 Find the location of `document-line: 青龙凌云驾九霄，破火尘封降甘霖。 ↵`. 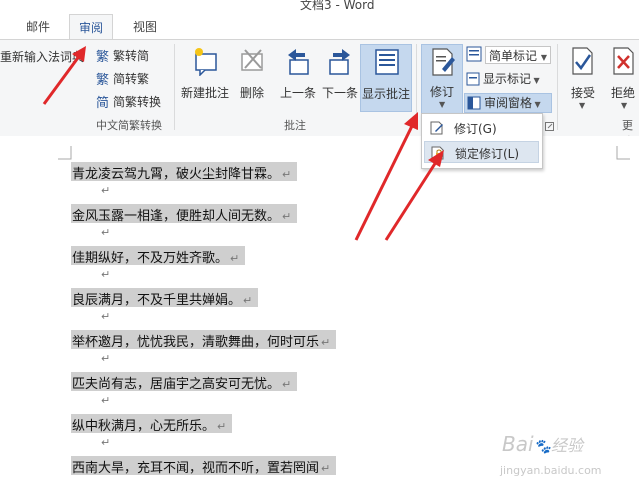

document-line: 青龙凌云驾九霄，破火尘封降甘霖。 ↵ is located at coordinates (184, 172).